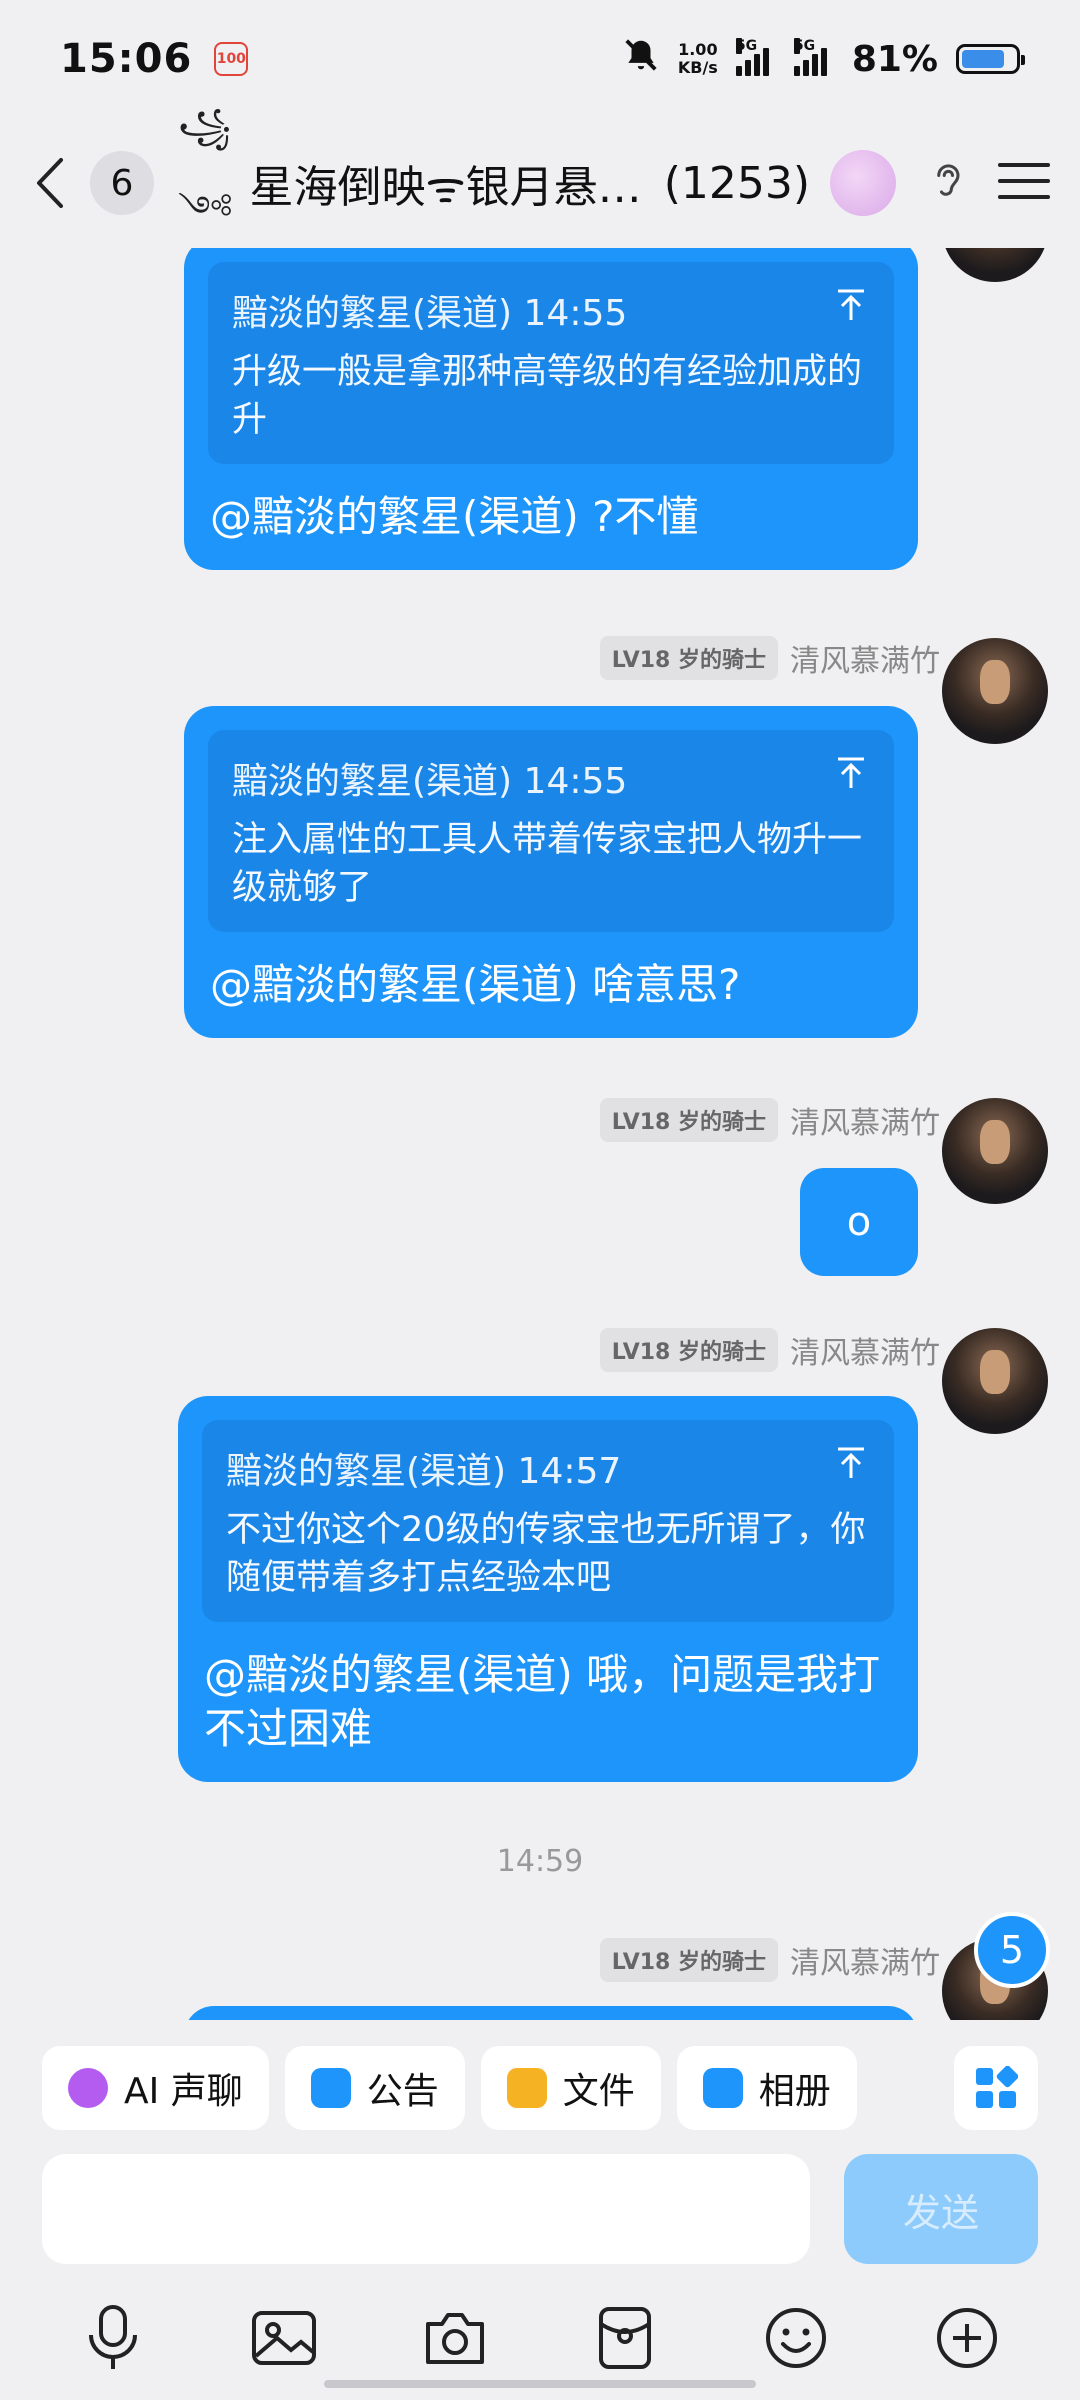  I want to click on mute-bell-icon, so click(641, 59).